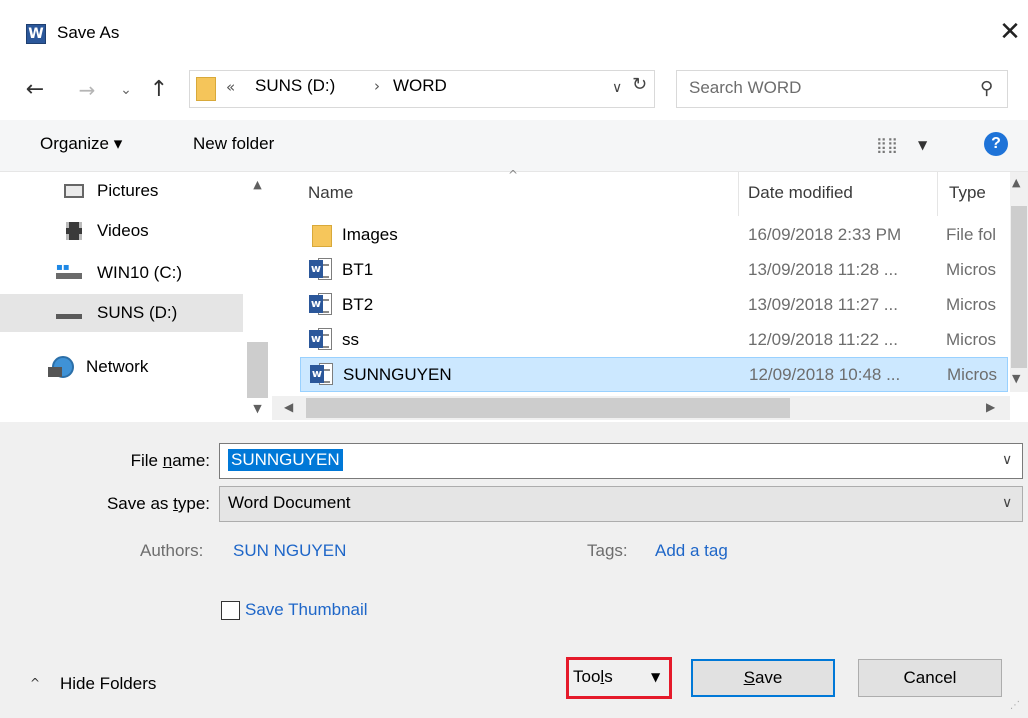 This screenshot has height=718, width=1028. Describe the element at coordinates (233, 144) in the screenshot. I see `new-folder-button: New folder` at that location.